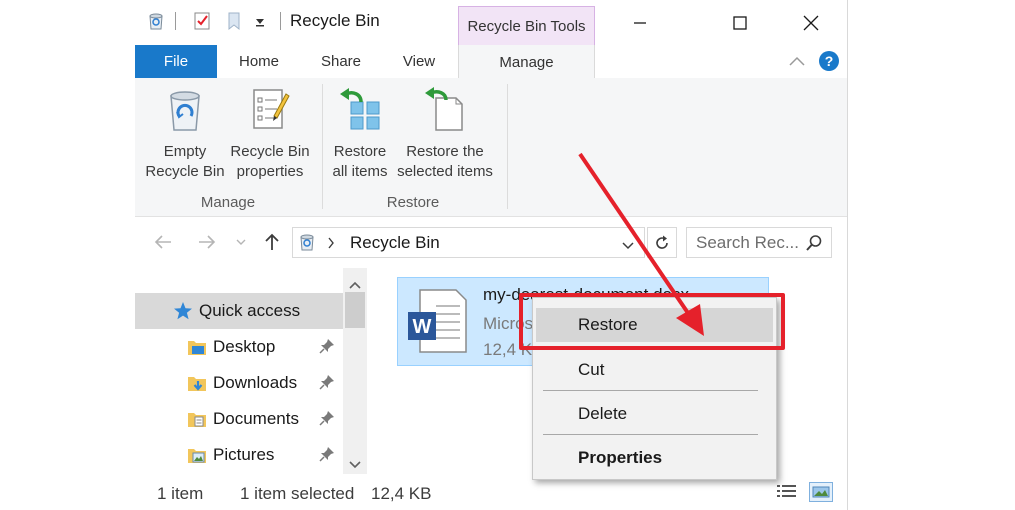 The width and height of the screenshot is (1015, 510). I want to click on annotation-arrow, so click(641, 244).